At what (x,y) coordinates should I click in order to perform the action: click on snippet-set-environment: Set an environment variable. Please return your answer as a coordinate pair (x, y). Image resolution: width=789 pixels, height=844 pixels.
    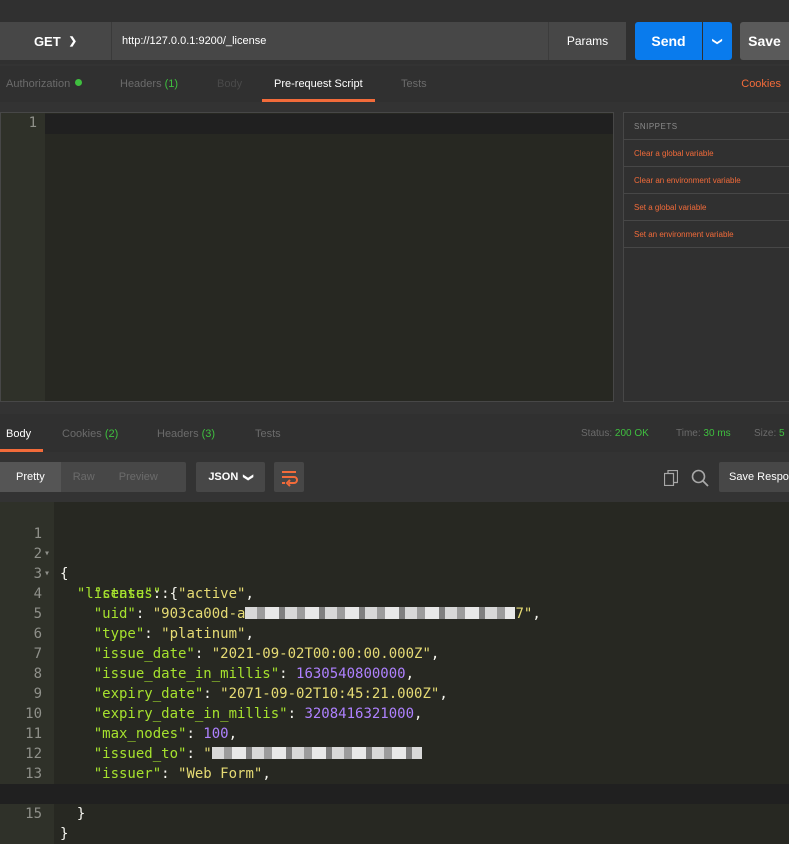
    Looking at the image, I should click on (706, 234).